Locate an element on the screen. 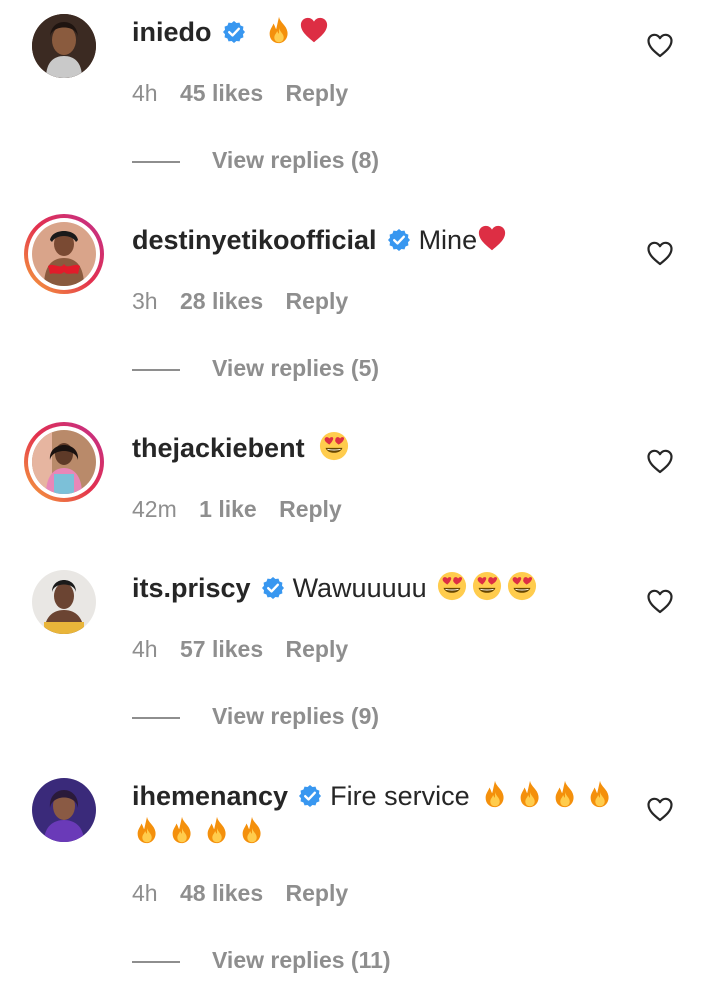 The image size is (720, 996). view-replies-label: View replies (8) is located at coordinates (296, 160).